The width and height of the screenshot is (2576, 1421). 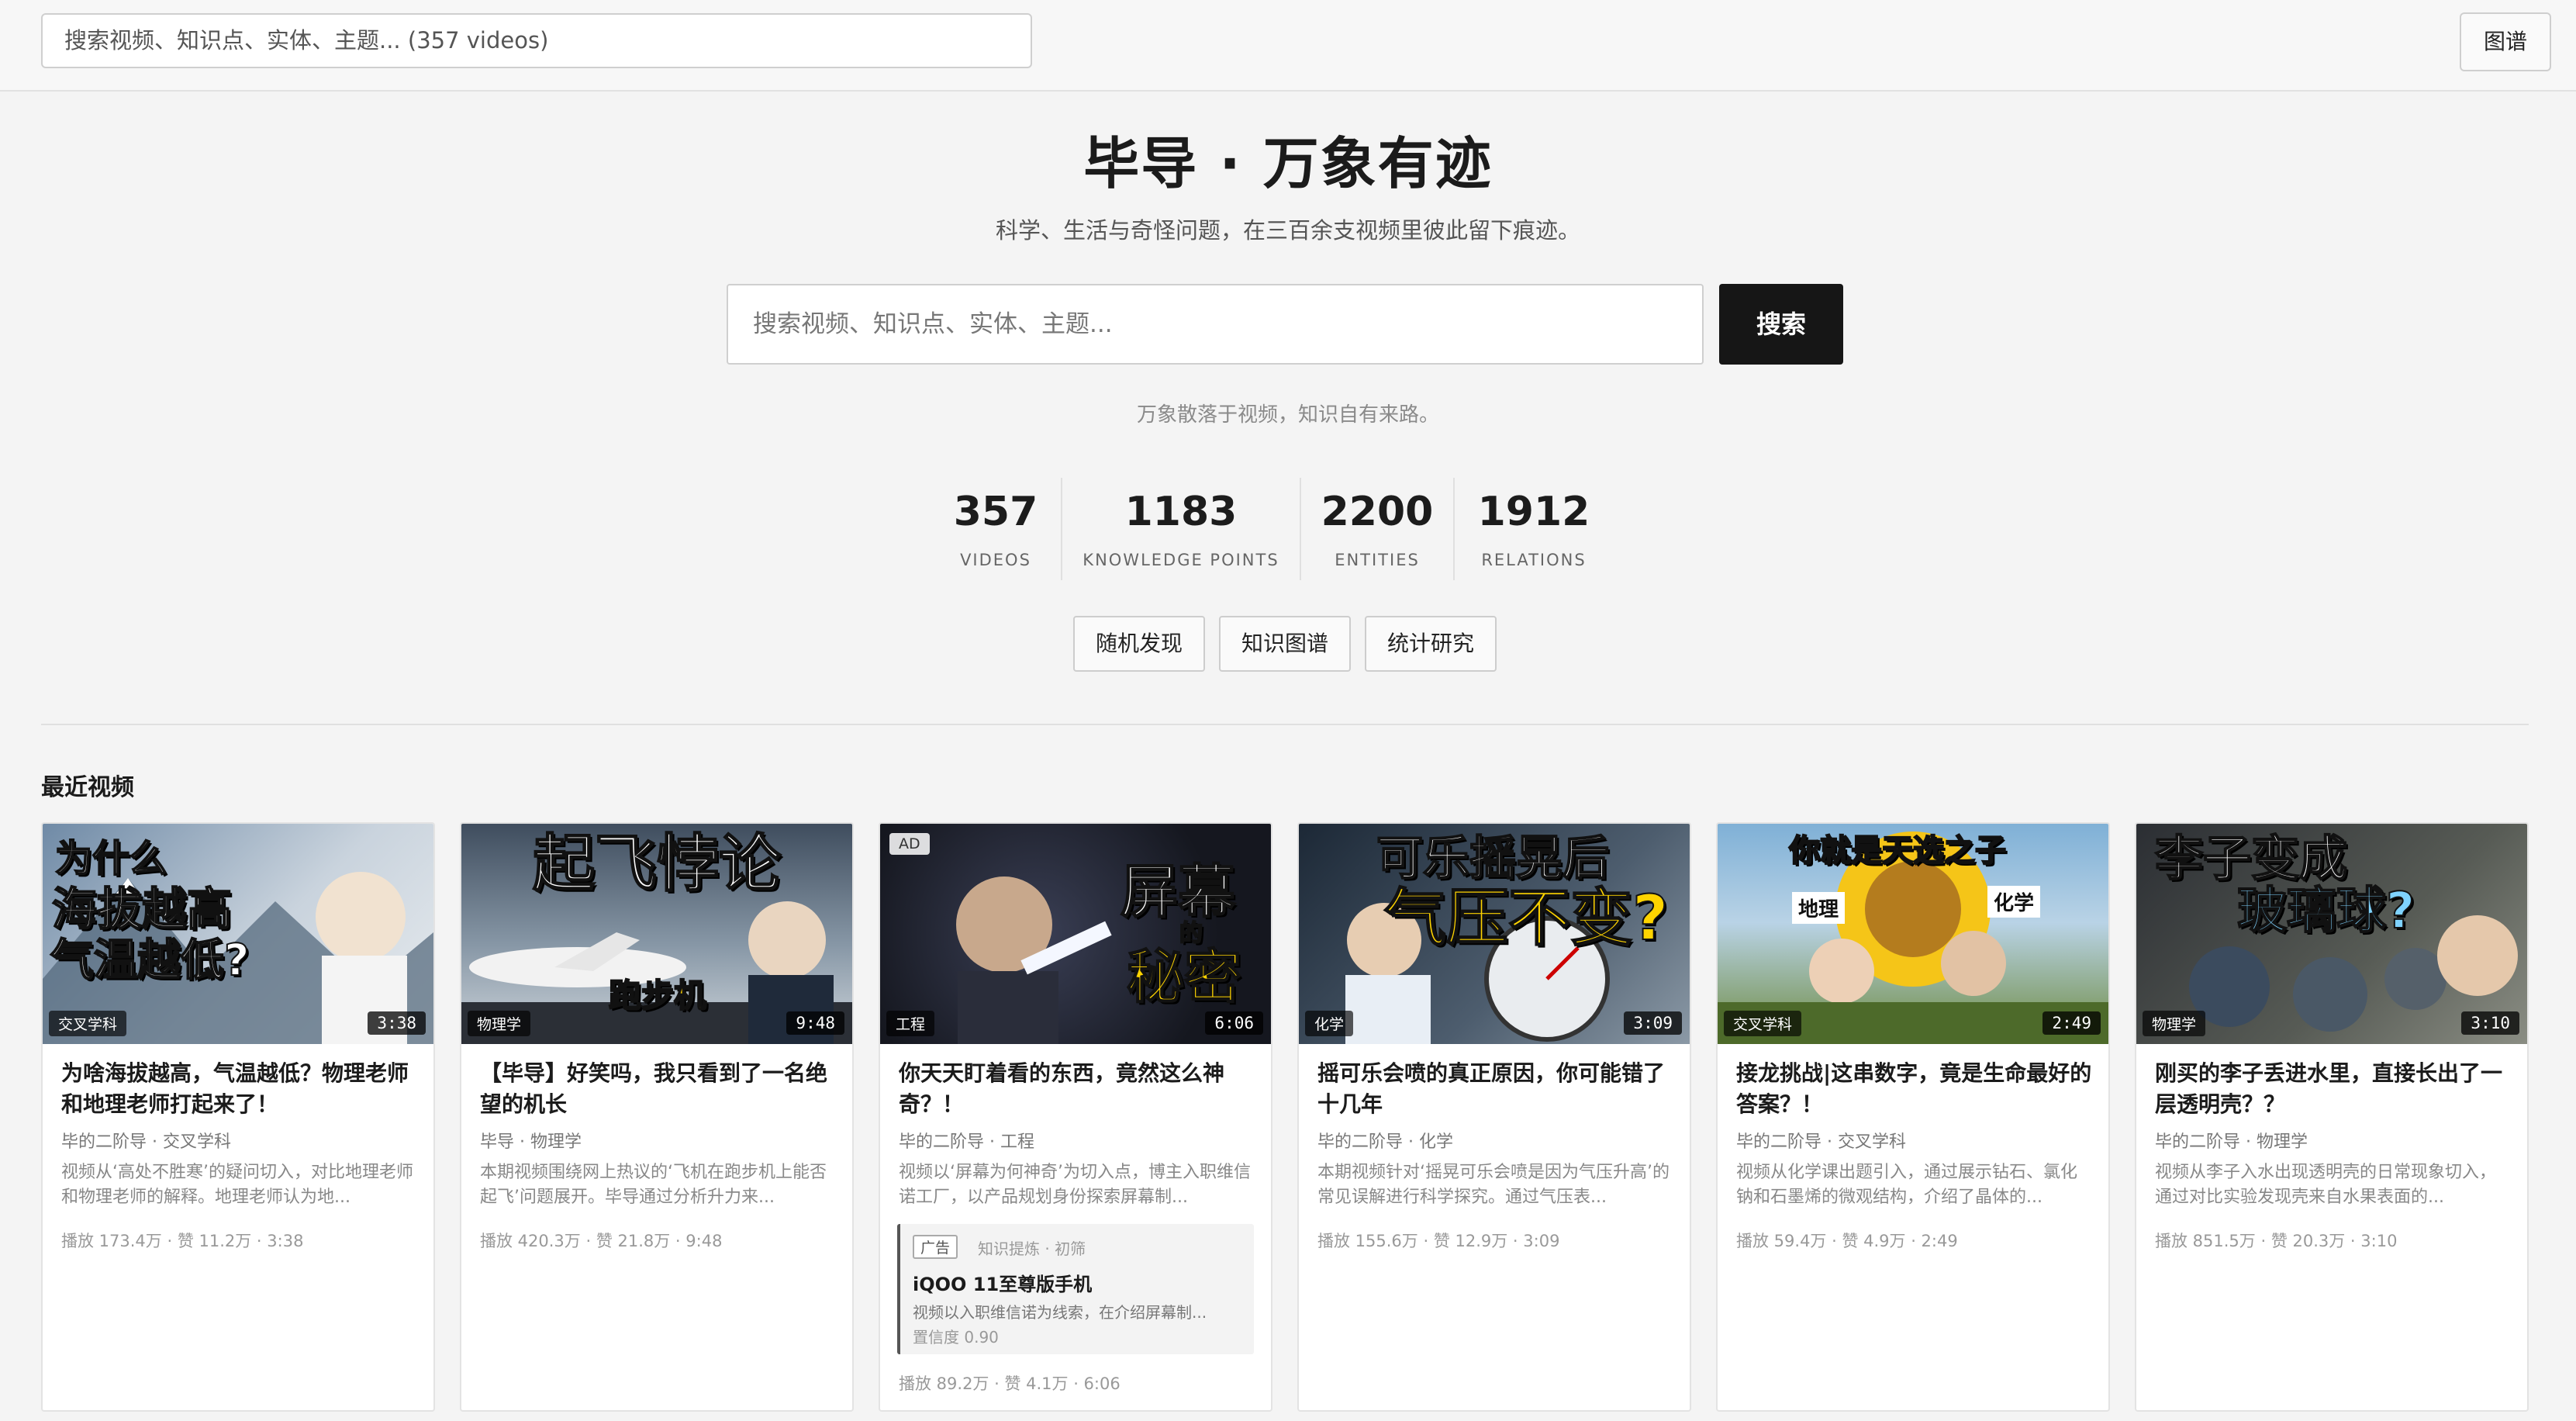 What do you see at coordinates (1288, 46) in the screenshot?
I see `top-bar: 搜索视频、知识点、实体、主题... (357 videos) 图谱` at bounding box center [1288, 46].